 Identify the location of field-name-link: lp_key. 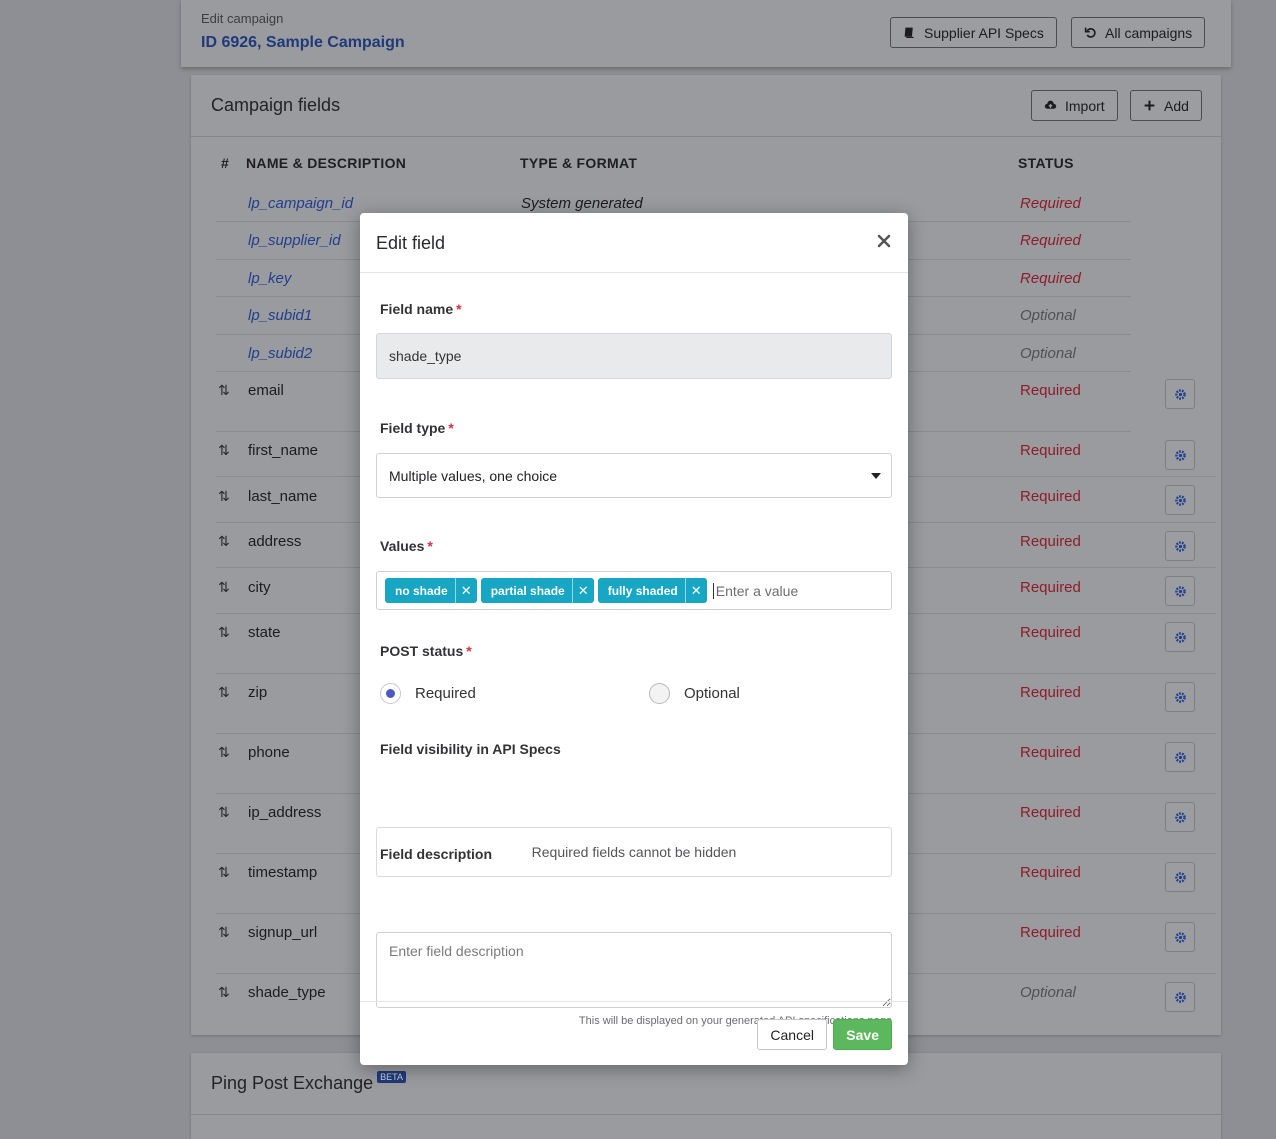
(269, 278).